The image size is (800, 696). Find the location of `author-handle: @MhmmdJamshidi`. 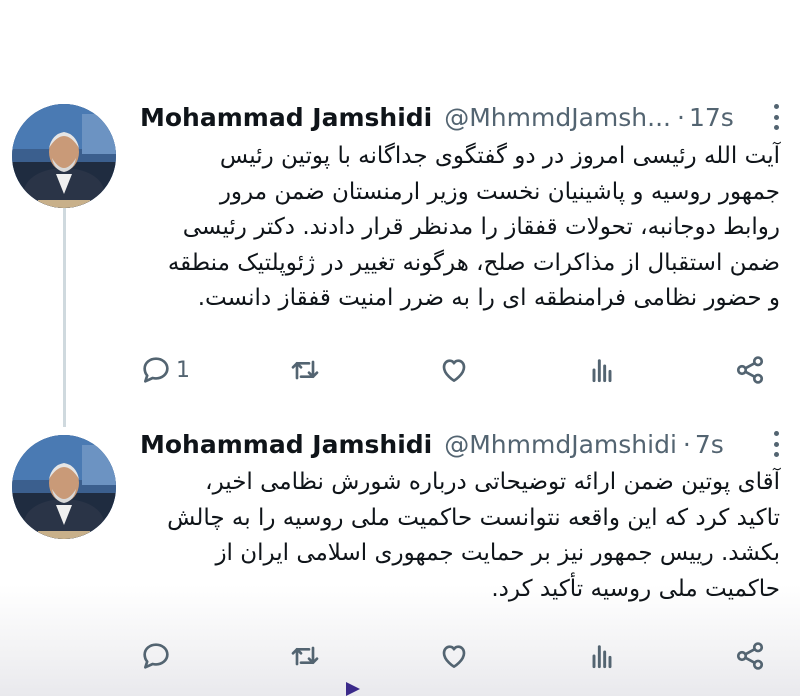

author-handle: @MhmmdJamshidi is located at coordinates (560, 444).